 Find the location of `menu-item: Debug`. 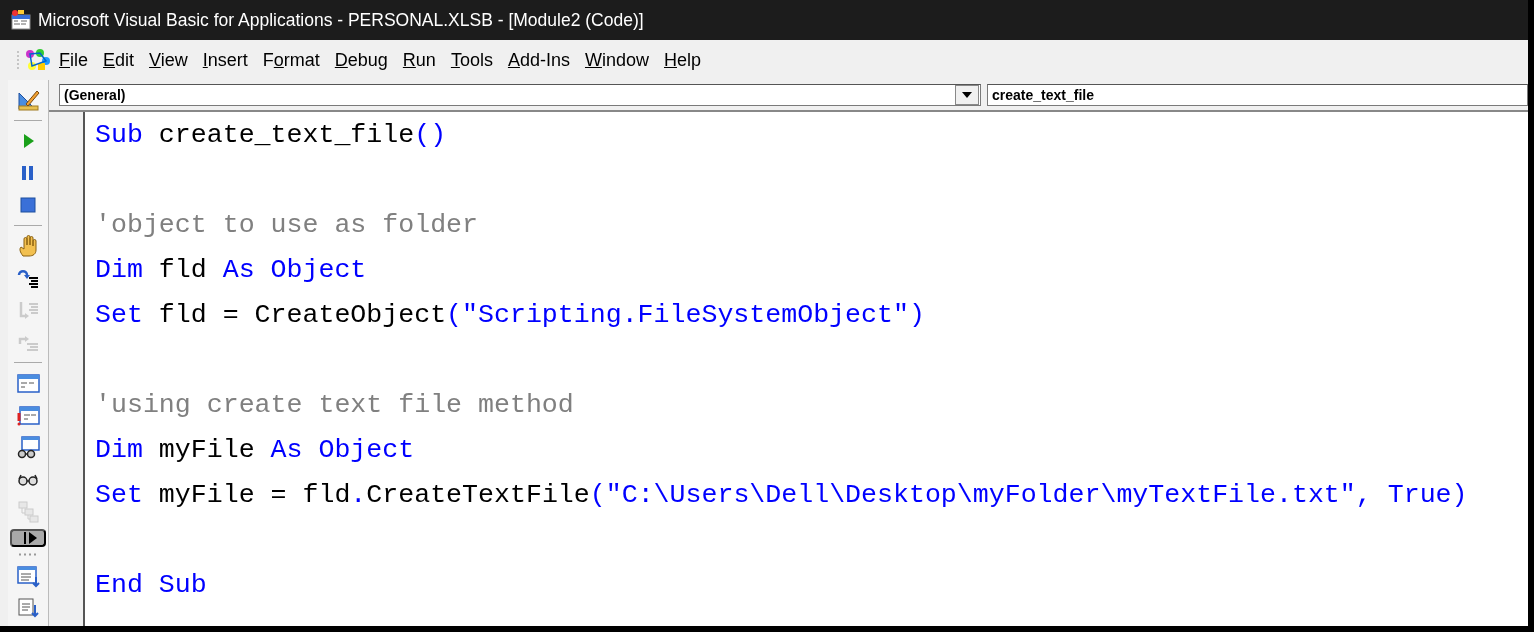

menu-item: Debug is located at coordinates (361, 60).